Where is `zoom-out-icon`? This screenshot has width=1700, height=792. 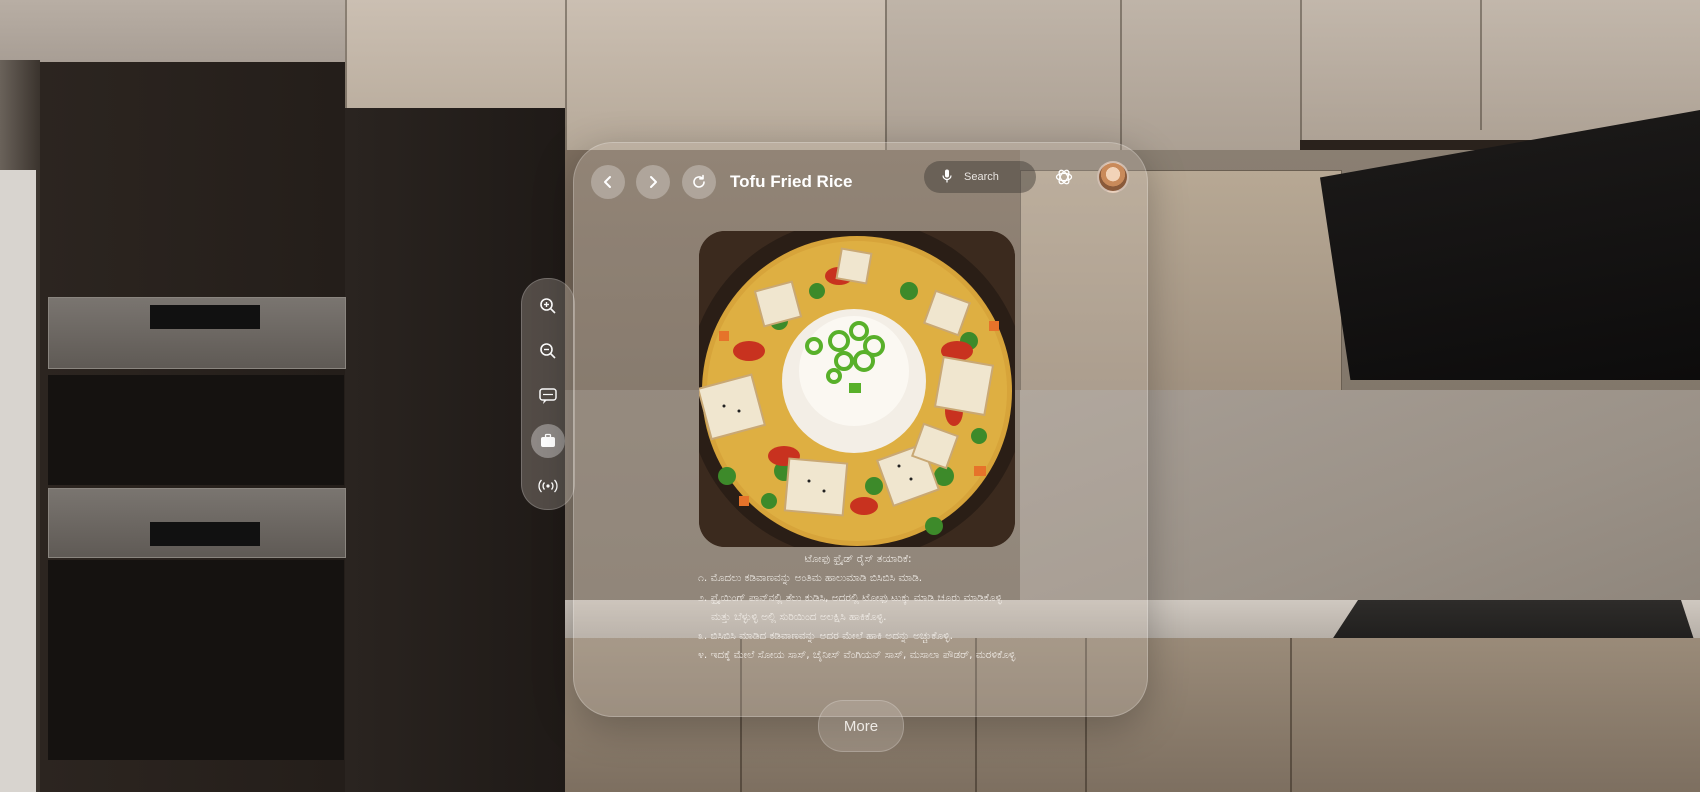 zoom-out-icon is located at coordinates (548, 351).